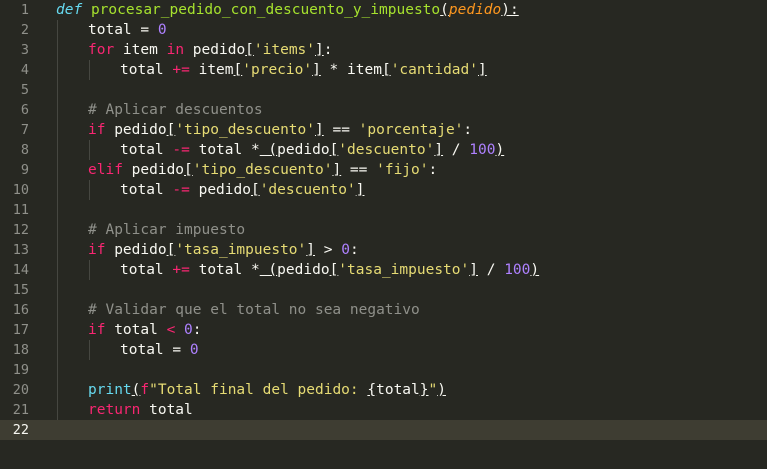 This screenshot has height=469, width=767. What do you see at coordinates (223, 250) in the screenshot?
I see `code-line-13: if pedido['tasa_impuesto'] > 0:` at bounding box center [223, 250].